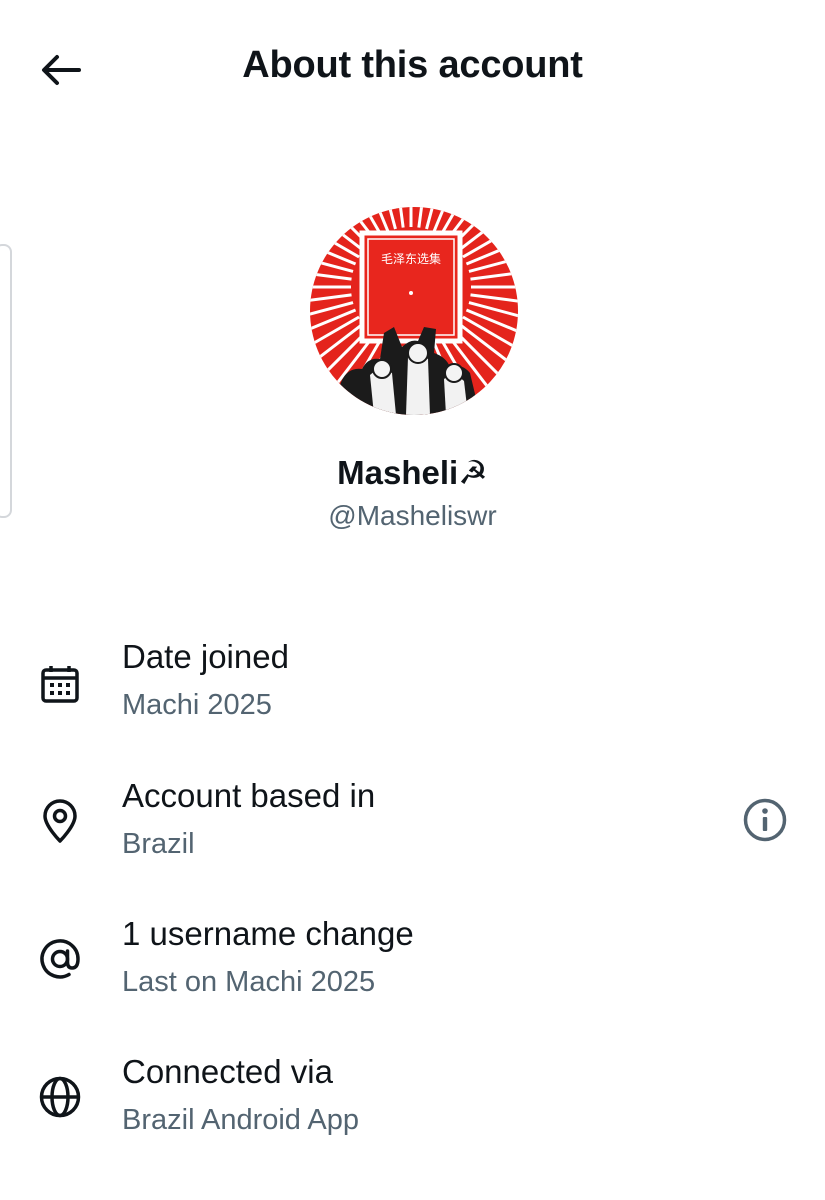 The height and width of the screenshot is (1200, 825). What do you see at coordinates (197, 705) in the screenshot?
I see `row-subtitle: Machi 2025` at bounding box center [197, 705].